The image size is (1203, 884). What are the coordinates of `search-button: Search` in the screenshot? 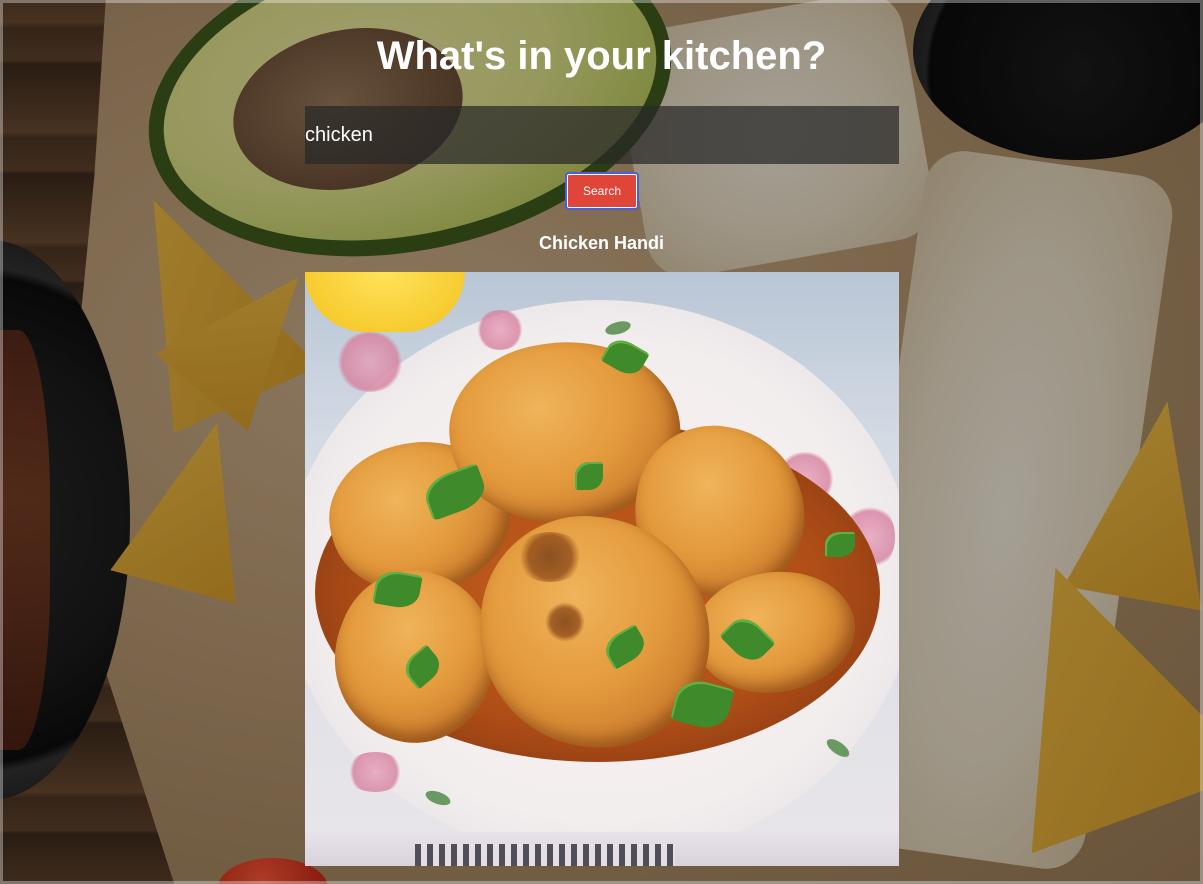 It's located at (602, 191).